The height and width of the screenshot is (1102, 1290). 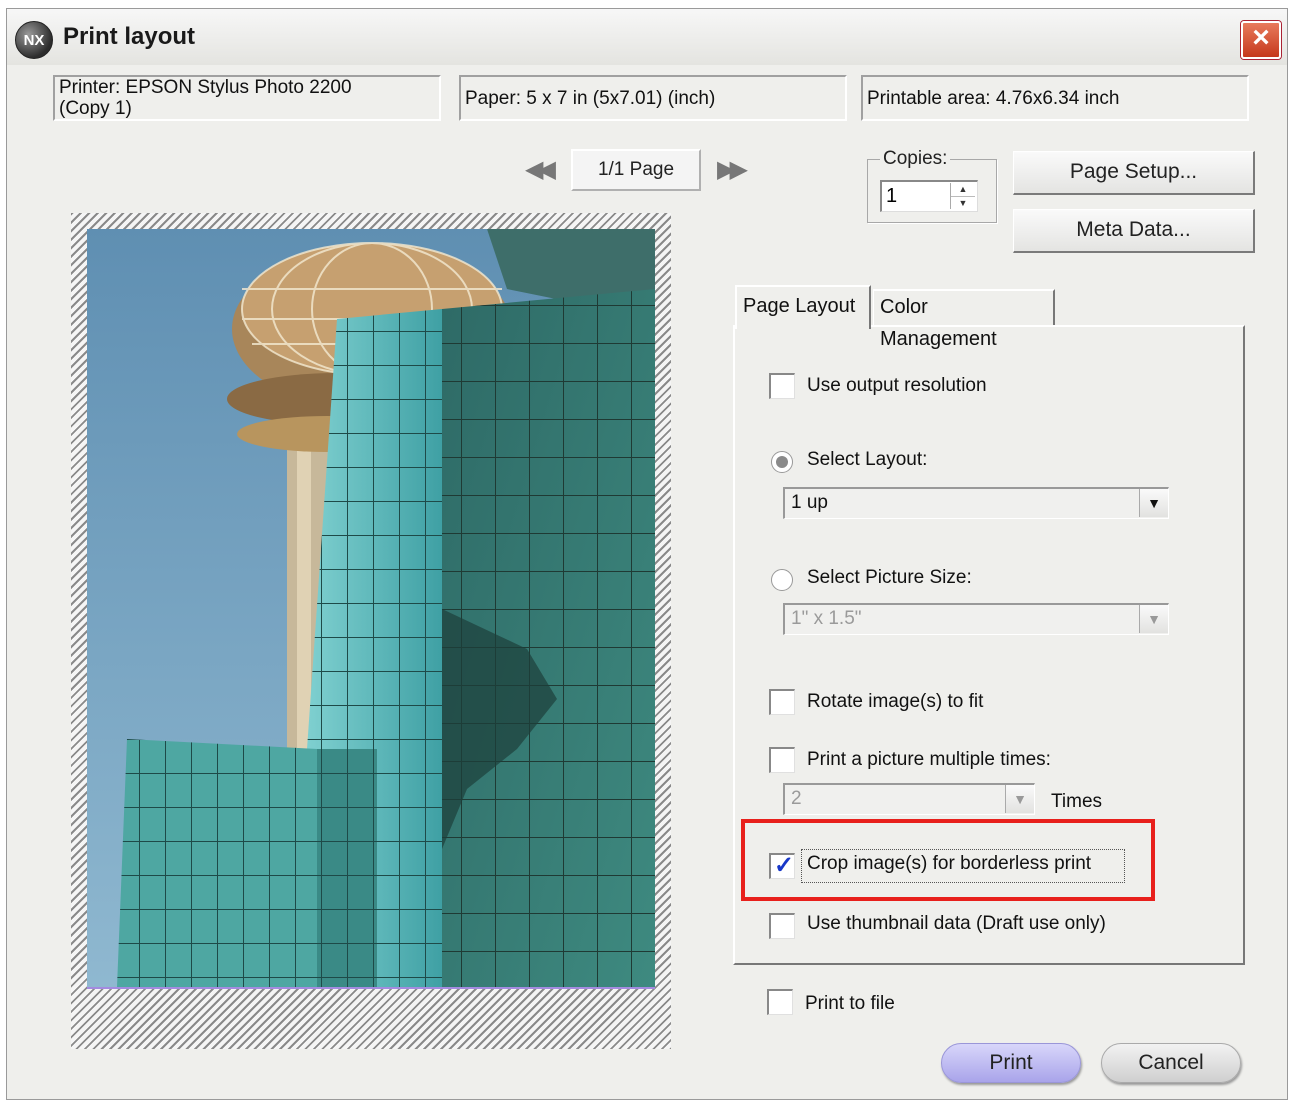 I want to click on rotate-to-fit-checkbox, so click(x=782, y=702).